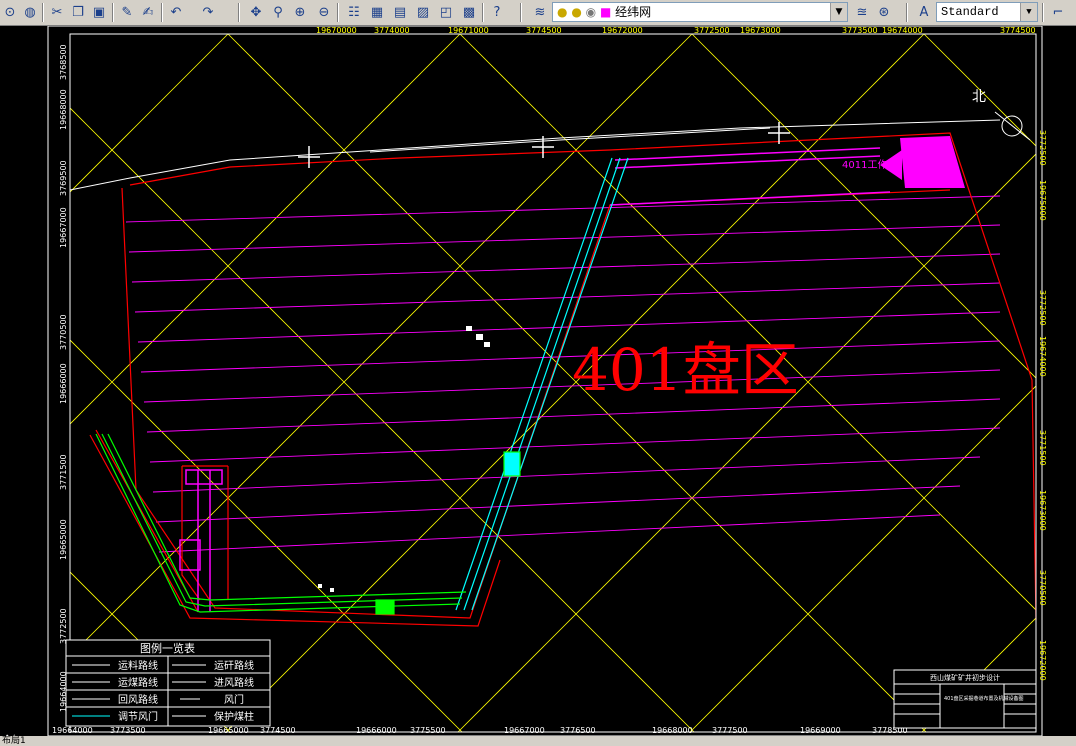 The image size is (1076, 746). Describe the element at coordinates (63, 62) in the screenshot. I see `coord-label: 3768500` at that location.